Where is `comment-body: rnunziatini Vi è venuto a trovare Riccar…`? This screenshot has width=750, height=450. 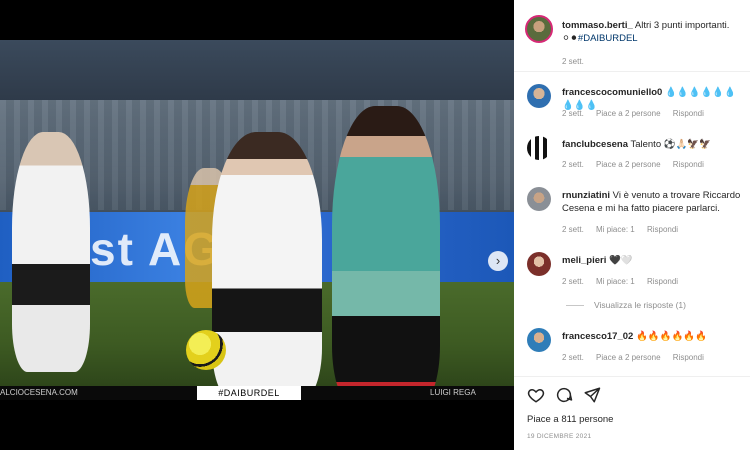 comment-body: rnunziatini Vi è venuto a trovare Riccar… is located at coordinates (654, 202).